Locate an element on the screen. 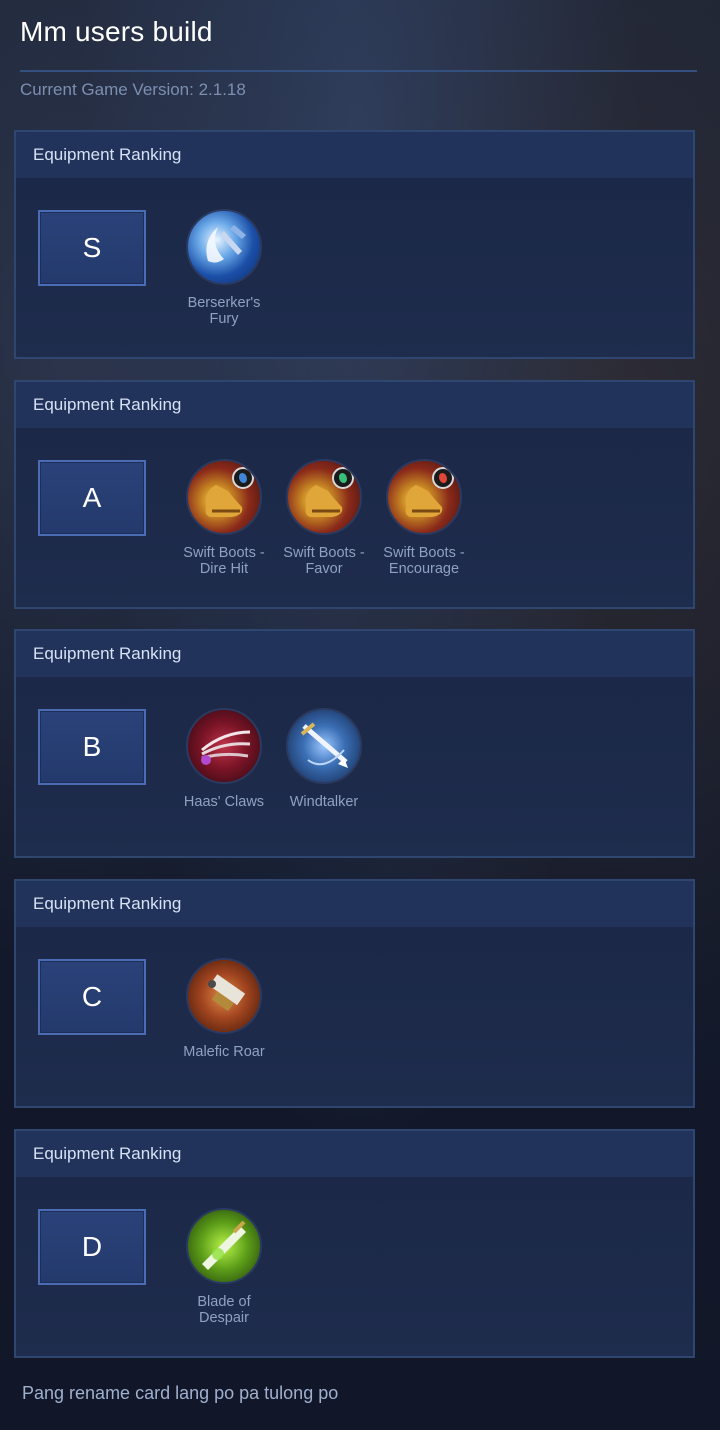  page-title: Mm users build is located at coordinates (116, 31).